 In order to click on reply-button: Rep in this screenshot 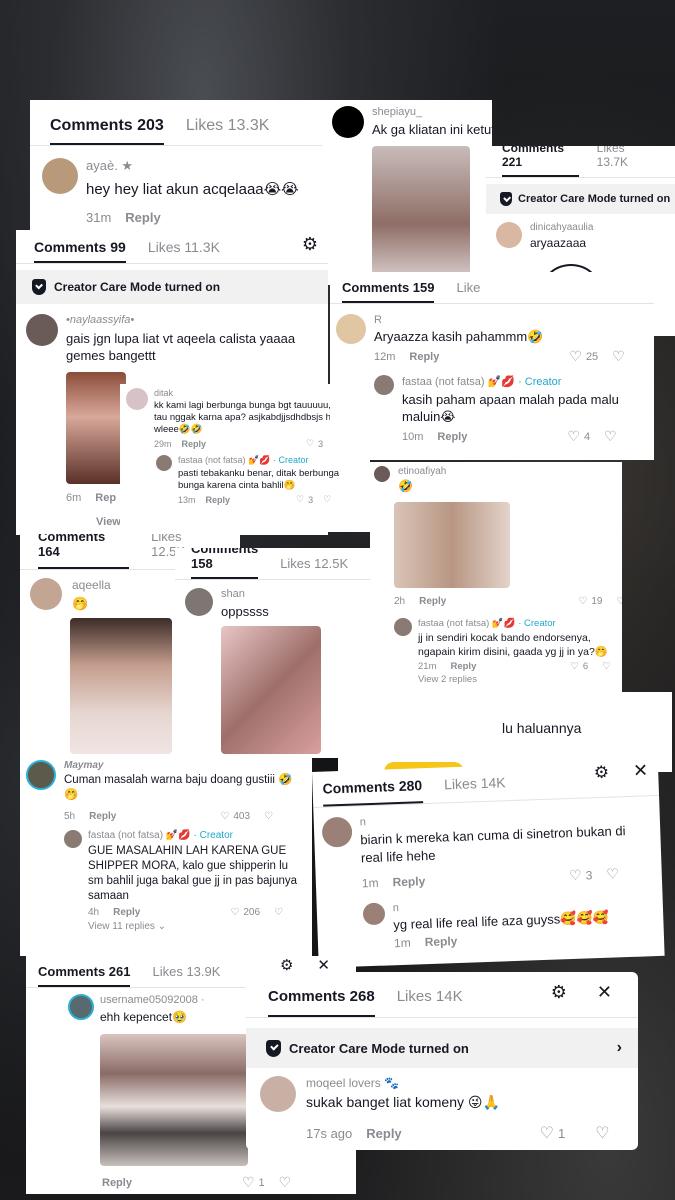, I will do `click(105, 498)`.